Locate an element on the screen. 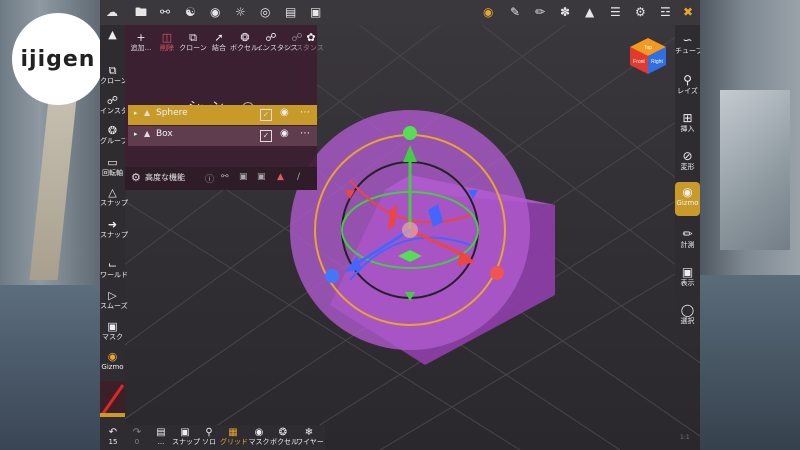  sculpt-icon: ✽ is located at coordinates (565, 12).